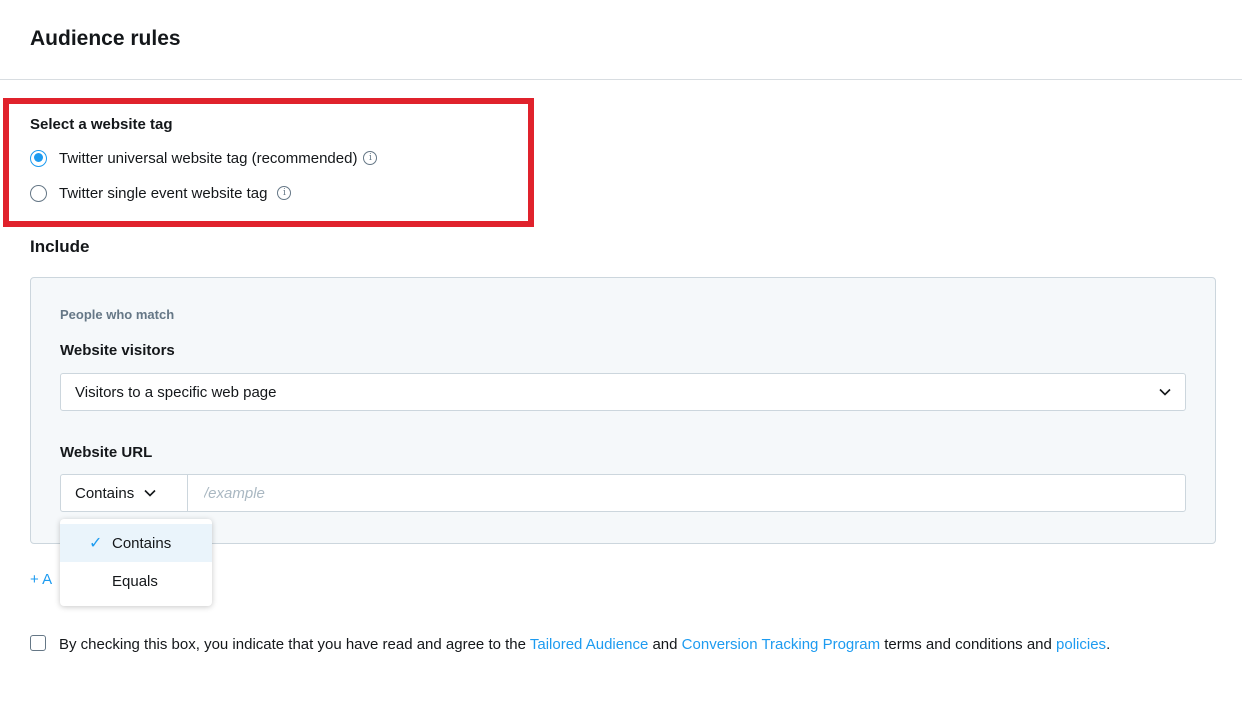 This screenshot has width=1242, height=706. Describe the element at coordinates (665, 644) in the screenshot. I see `terms-text-part: and` at that location.